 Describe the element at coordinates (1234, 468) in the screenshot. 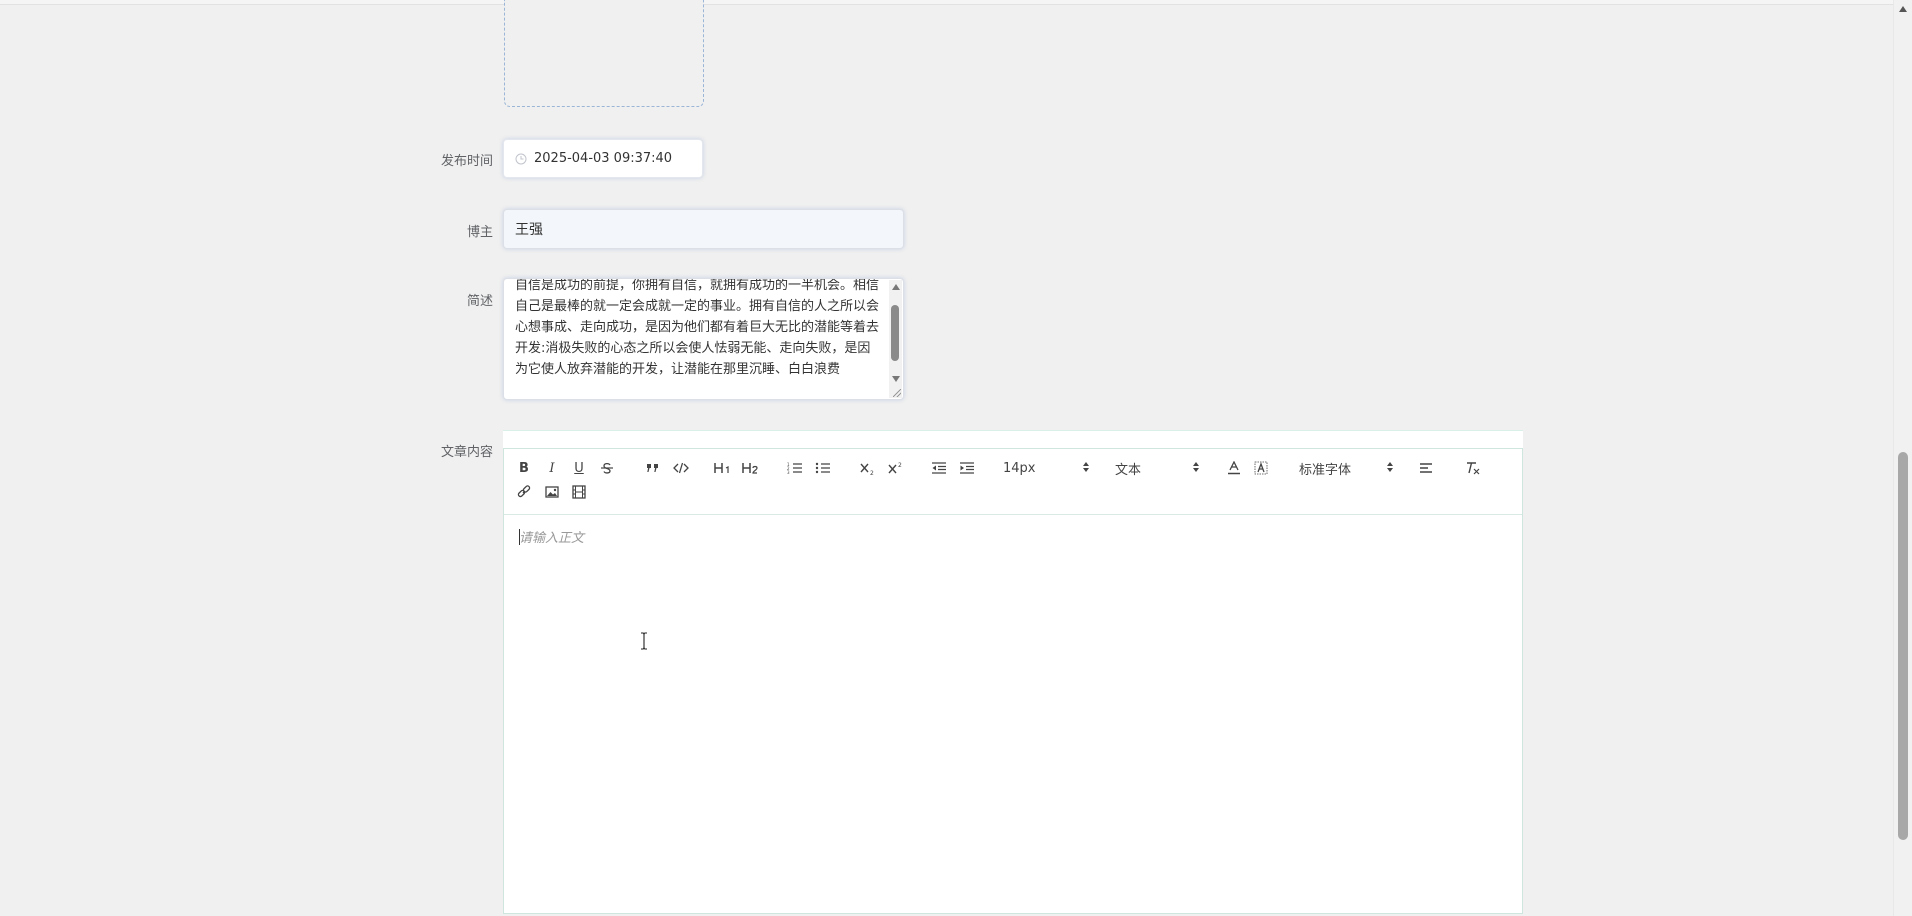

I see `font-color-icon` at that location.